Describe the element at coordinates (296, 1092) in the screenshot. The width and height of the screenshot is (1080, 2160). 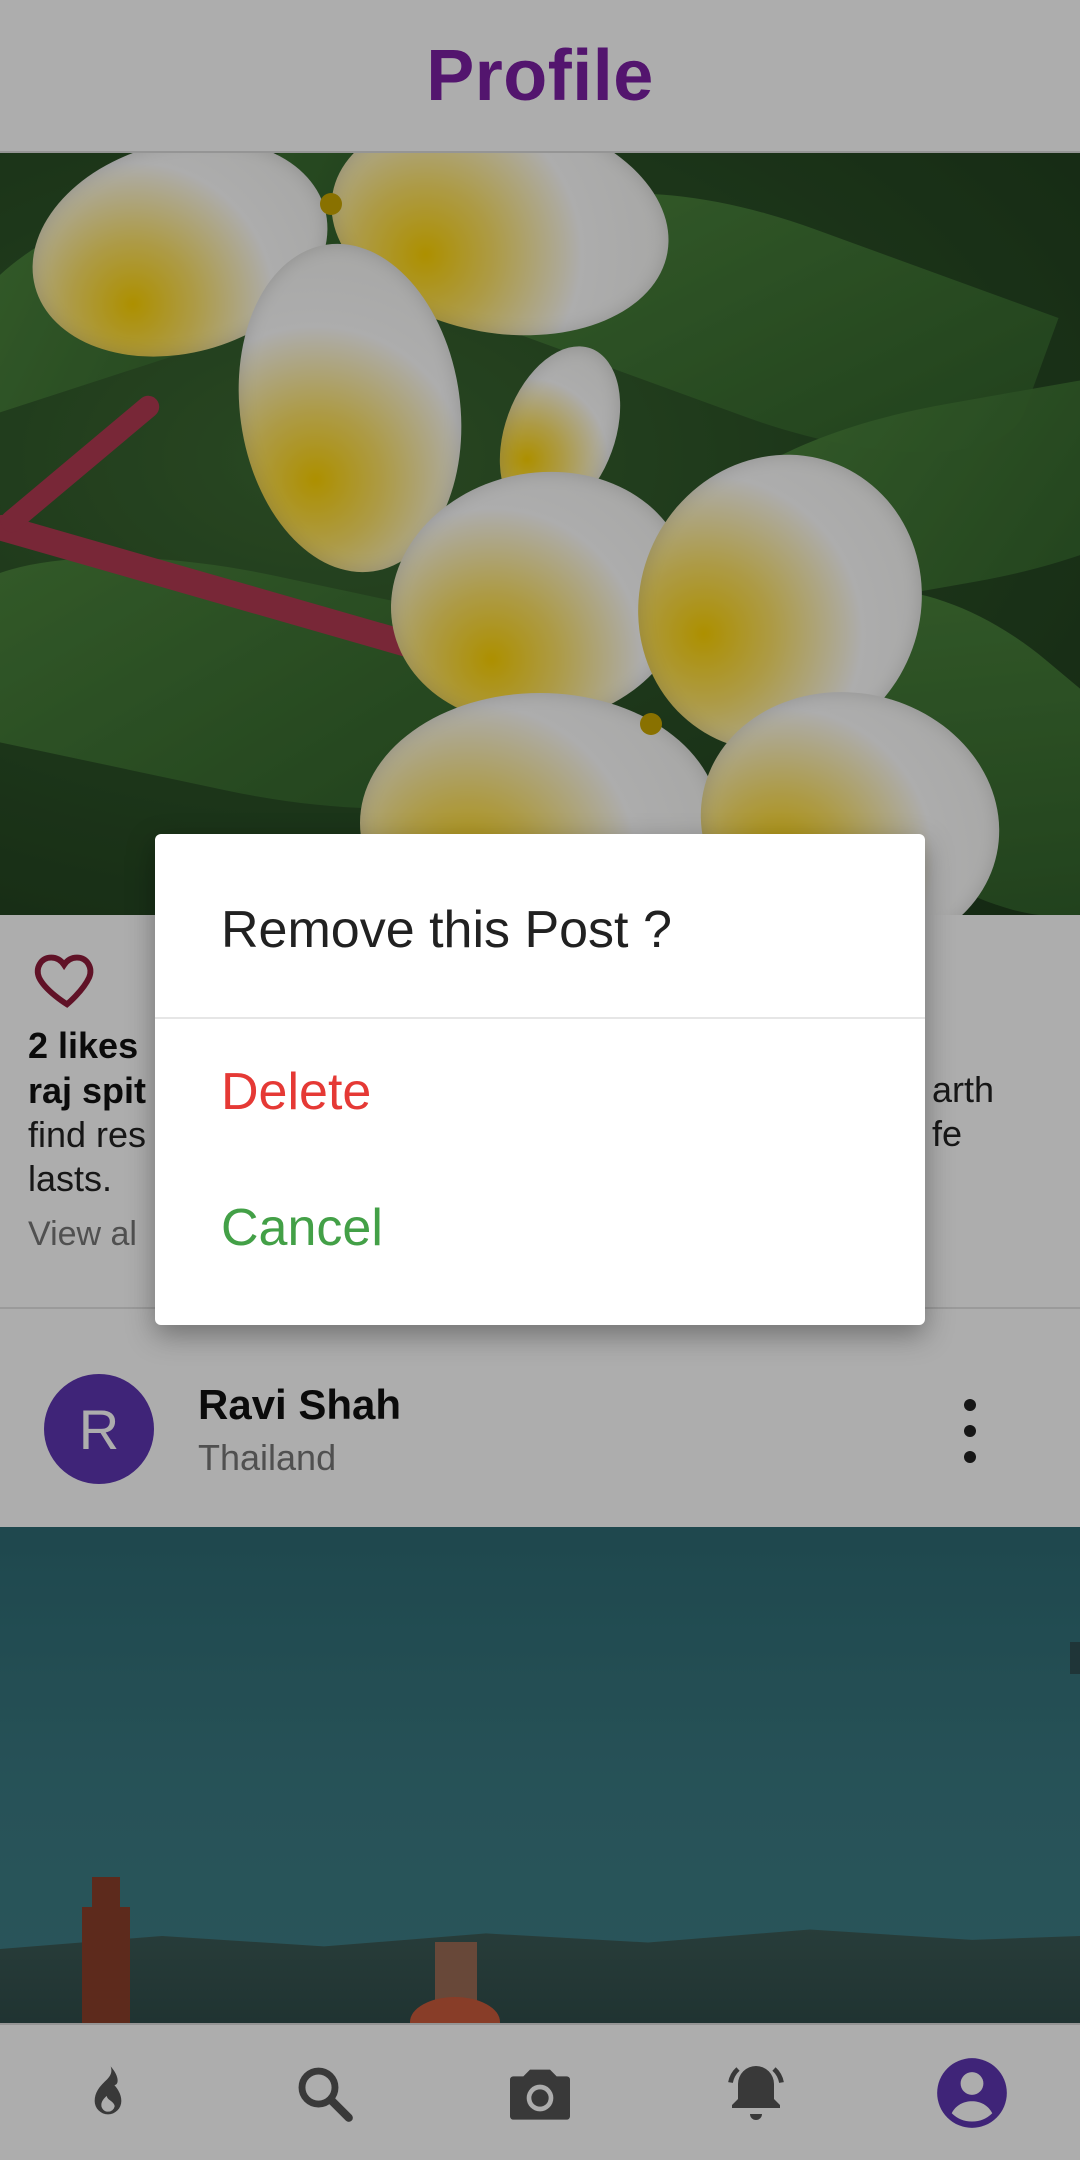
I see `delete-button: Delete` at that location.